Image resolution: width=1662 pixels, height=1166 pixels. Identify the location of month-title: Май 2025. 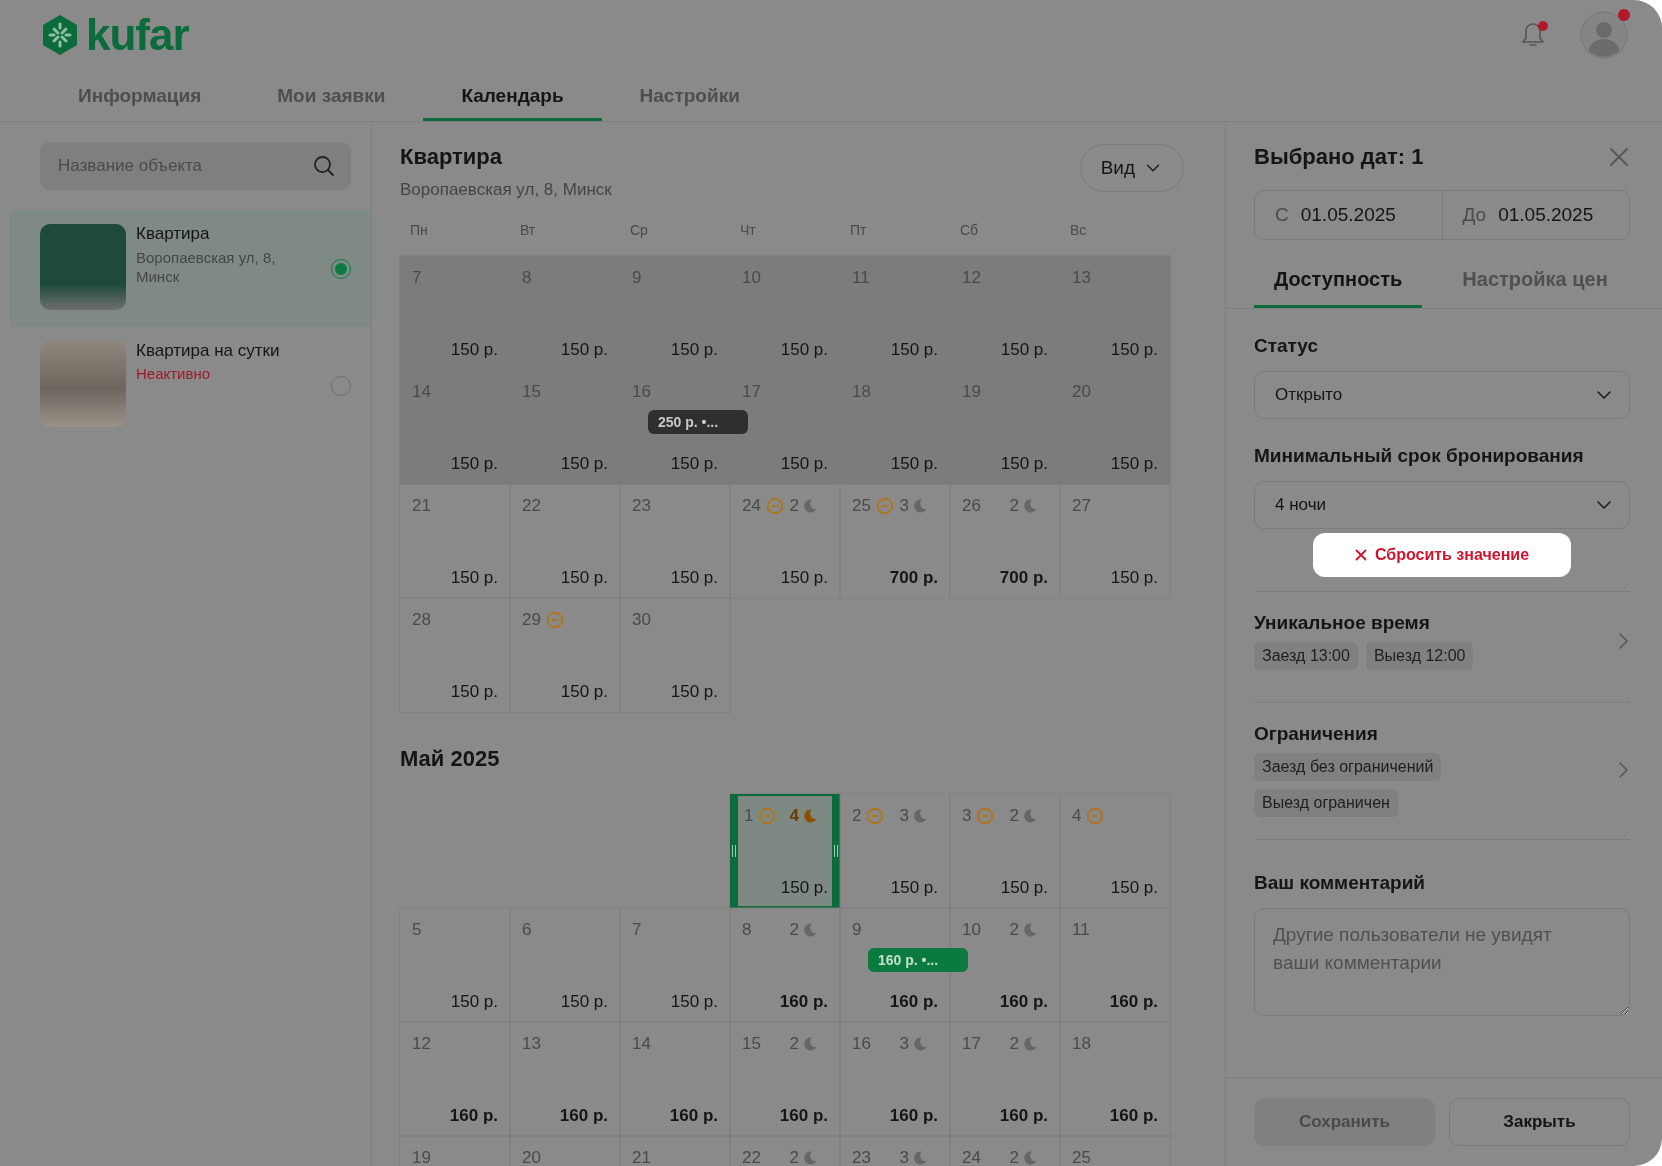
(450, 759).